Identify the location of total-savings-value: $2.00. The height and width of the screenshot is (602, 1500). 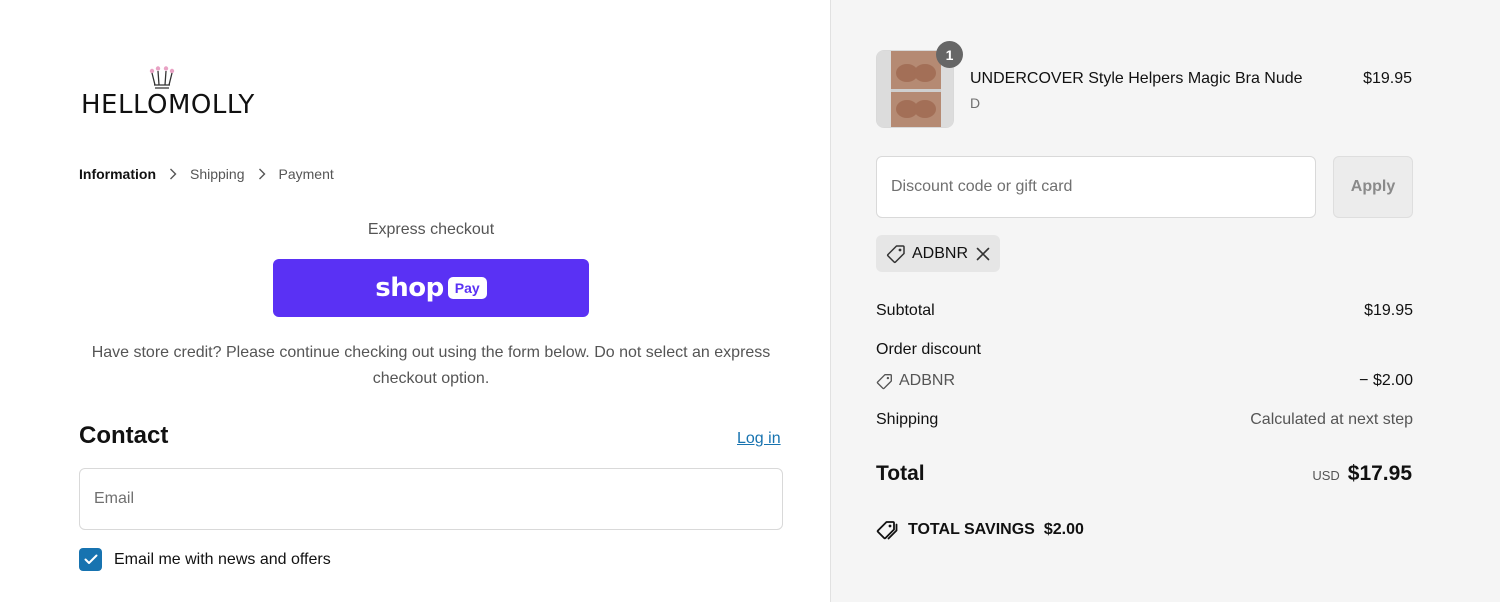
(1063, 529).